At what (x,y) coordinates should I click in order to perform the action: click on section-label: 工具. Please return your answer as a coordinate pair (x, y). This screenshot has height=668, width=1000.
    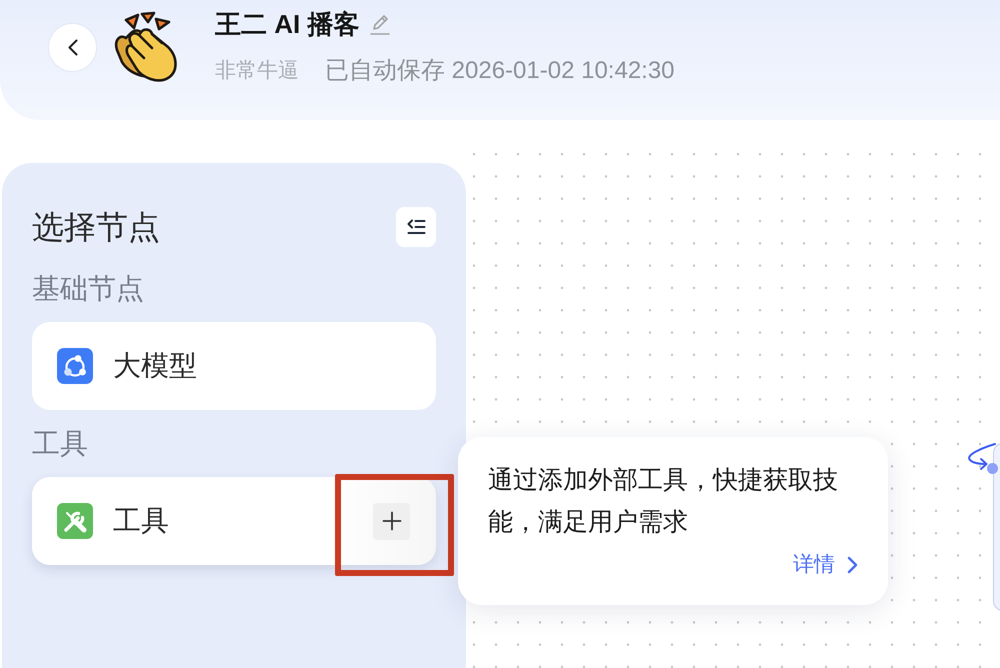
    Looking at the image, I should click on (60, 444).